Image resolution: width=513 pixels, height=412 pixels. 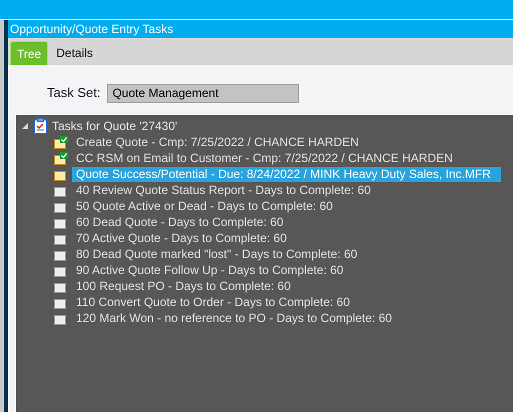 I want to click on task-item: 80 Dead Quote marked "lost" - Days to Complete: 60, so click(x=217, y=254).